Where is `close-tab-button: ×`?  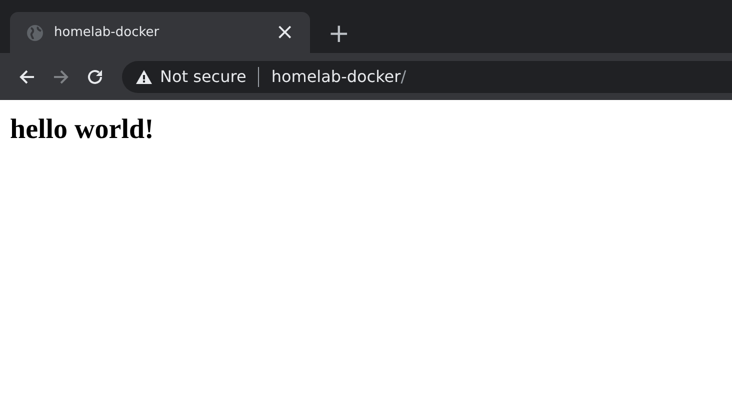
close-tab-button: × is located at coordinates (285, 33).